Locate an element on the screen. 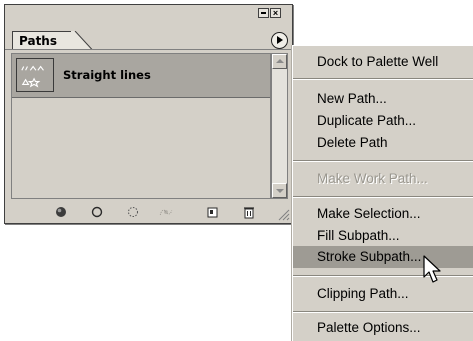 The image size is (473, 341). close-button: × is located at coordinates (275, 13).